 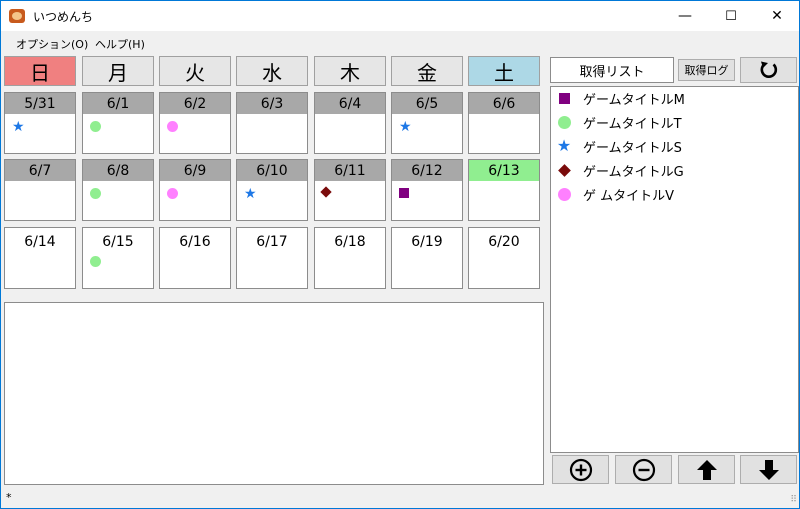 I want to click on day-date-label: 6/15, so click(x=118, y=242).